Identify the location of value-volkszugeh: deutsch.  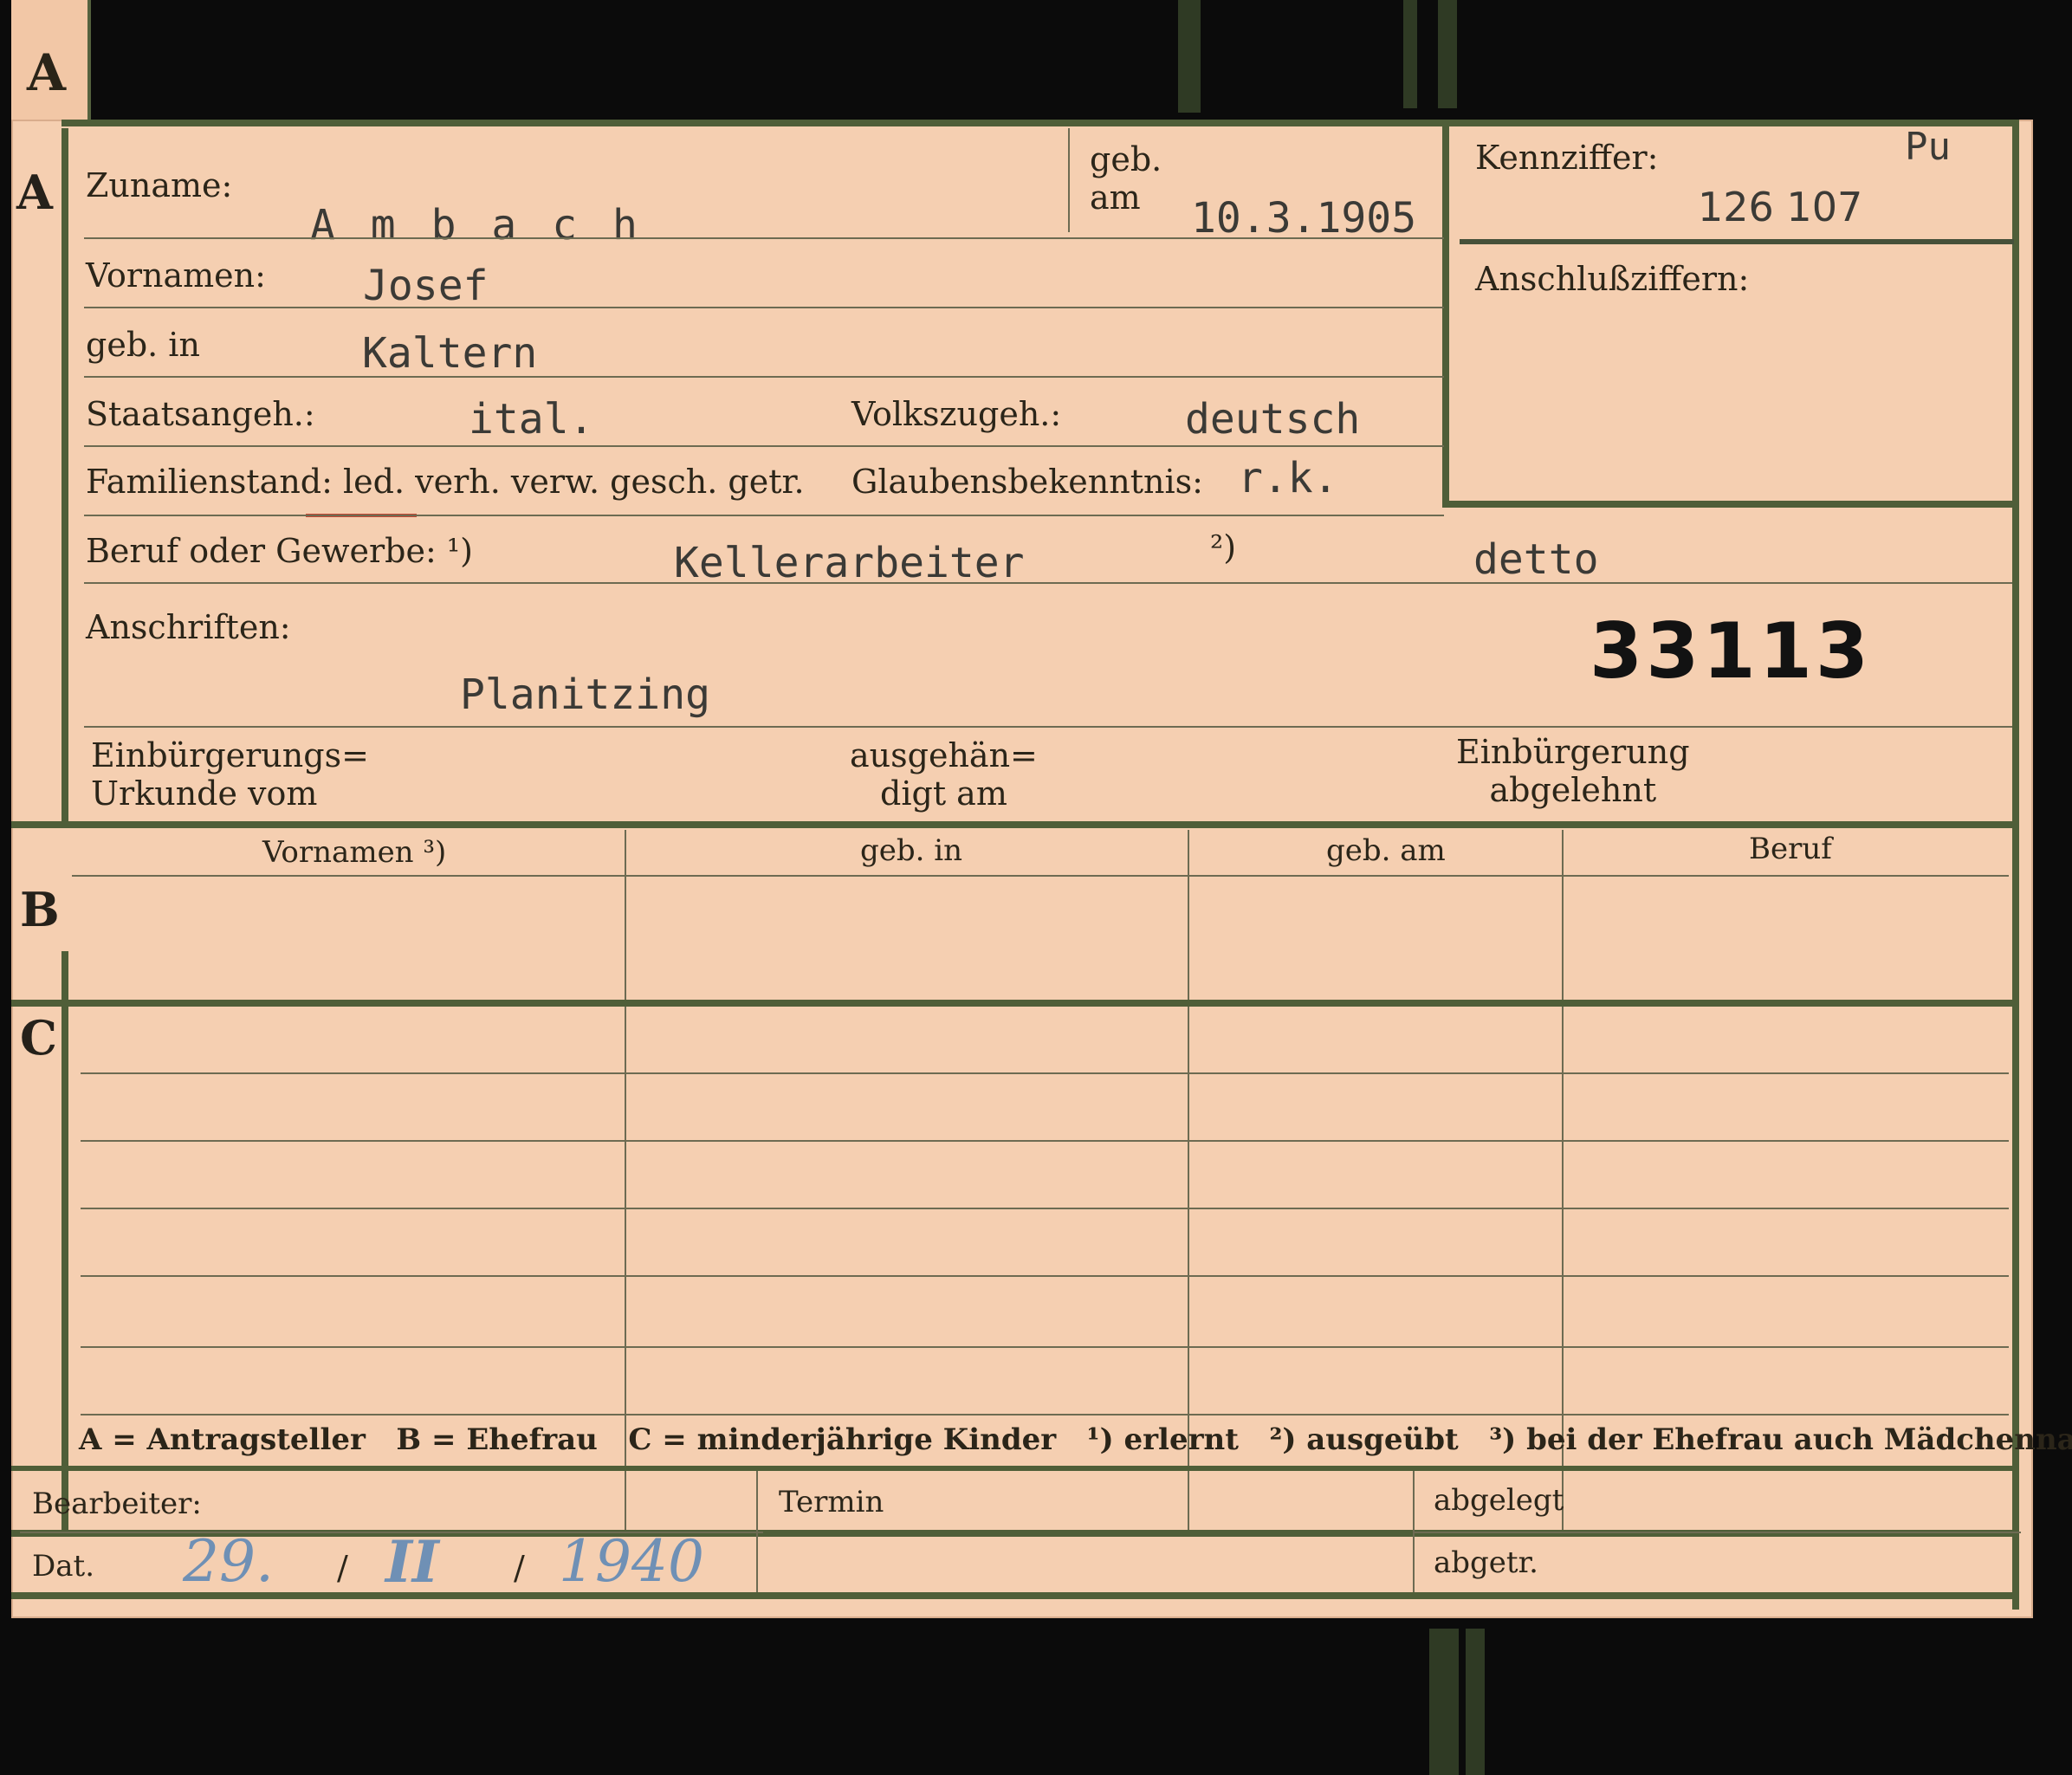
(1273, 419).